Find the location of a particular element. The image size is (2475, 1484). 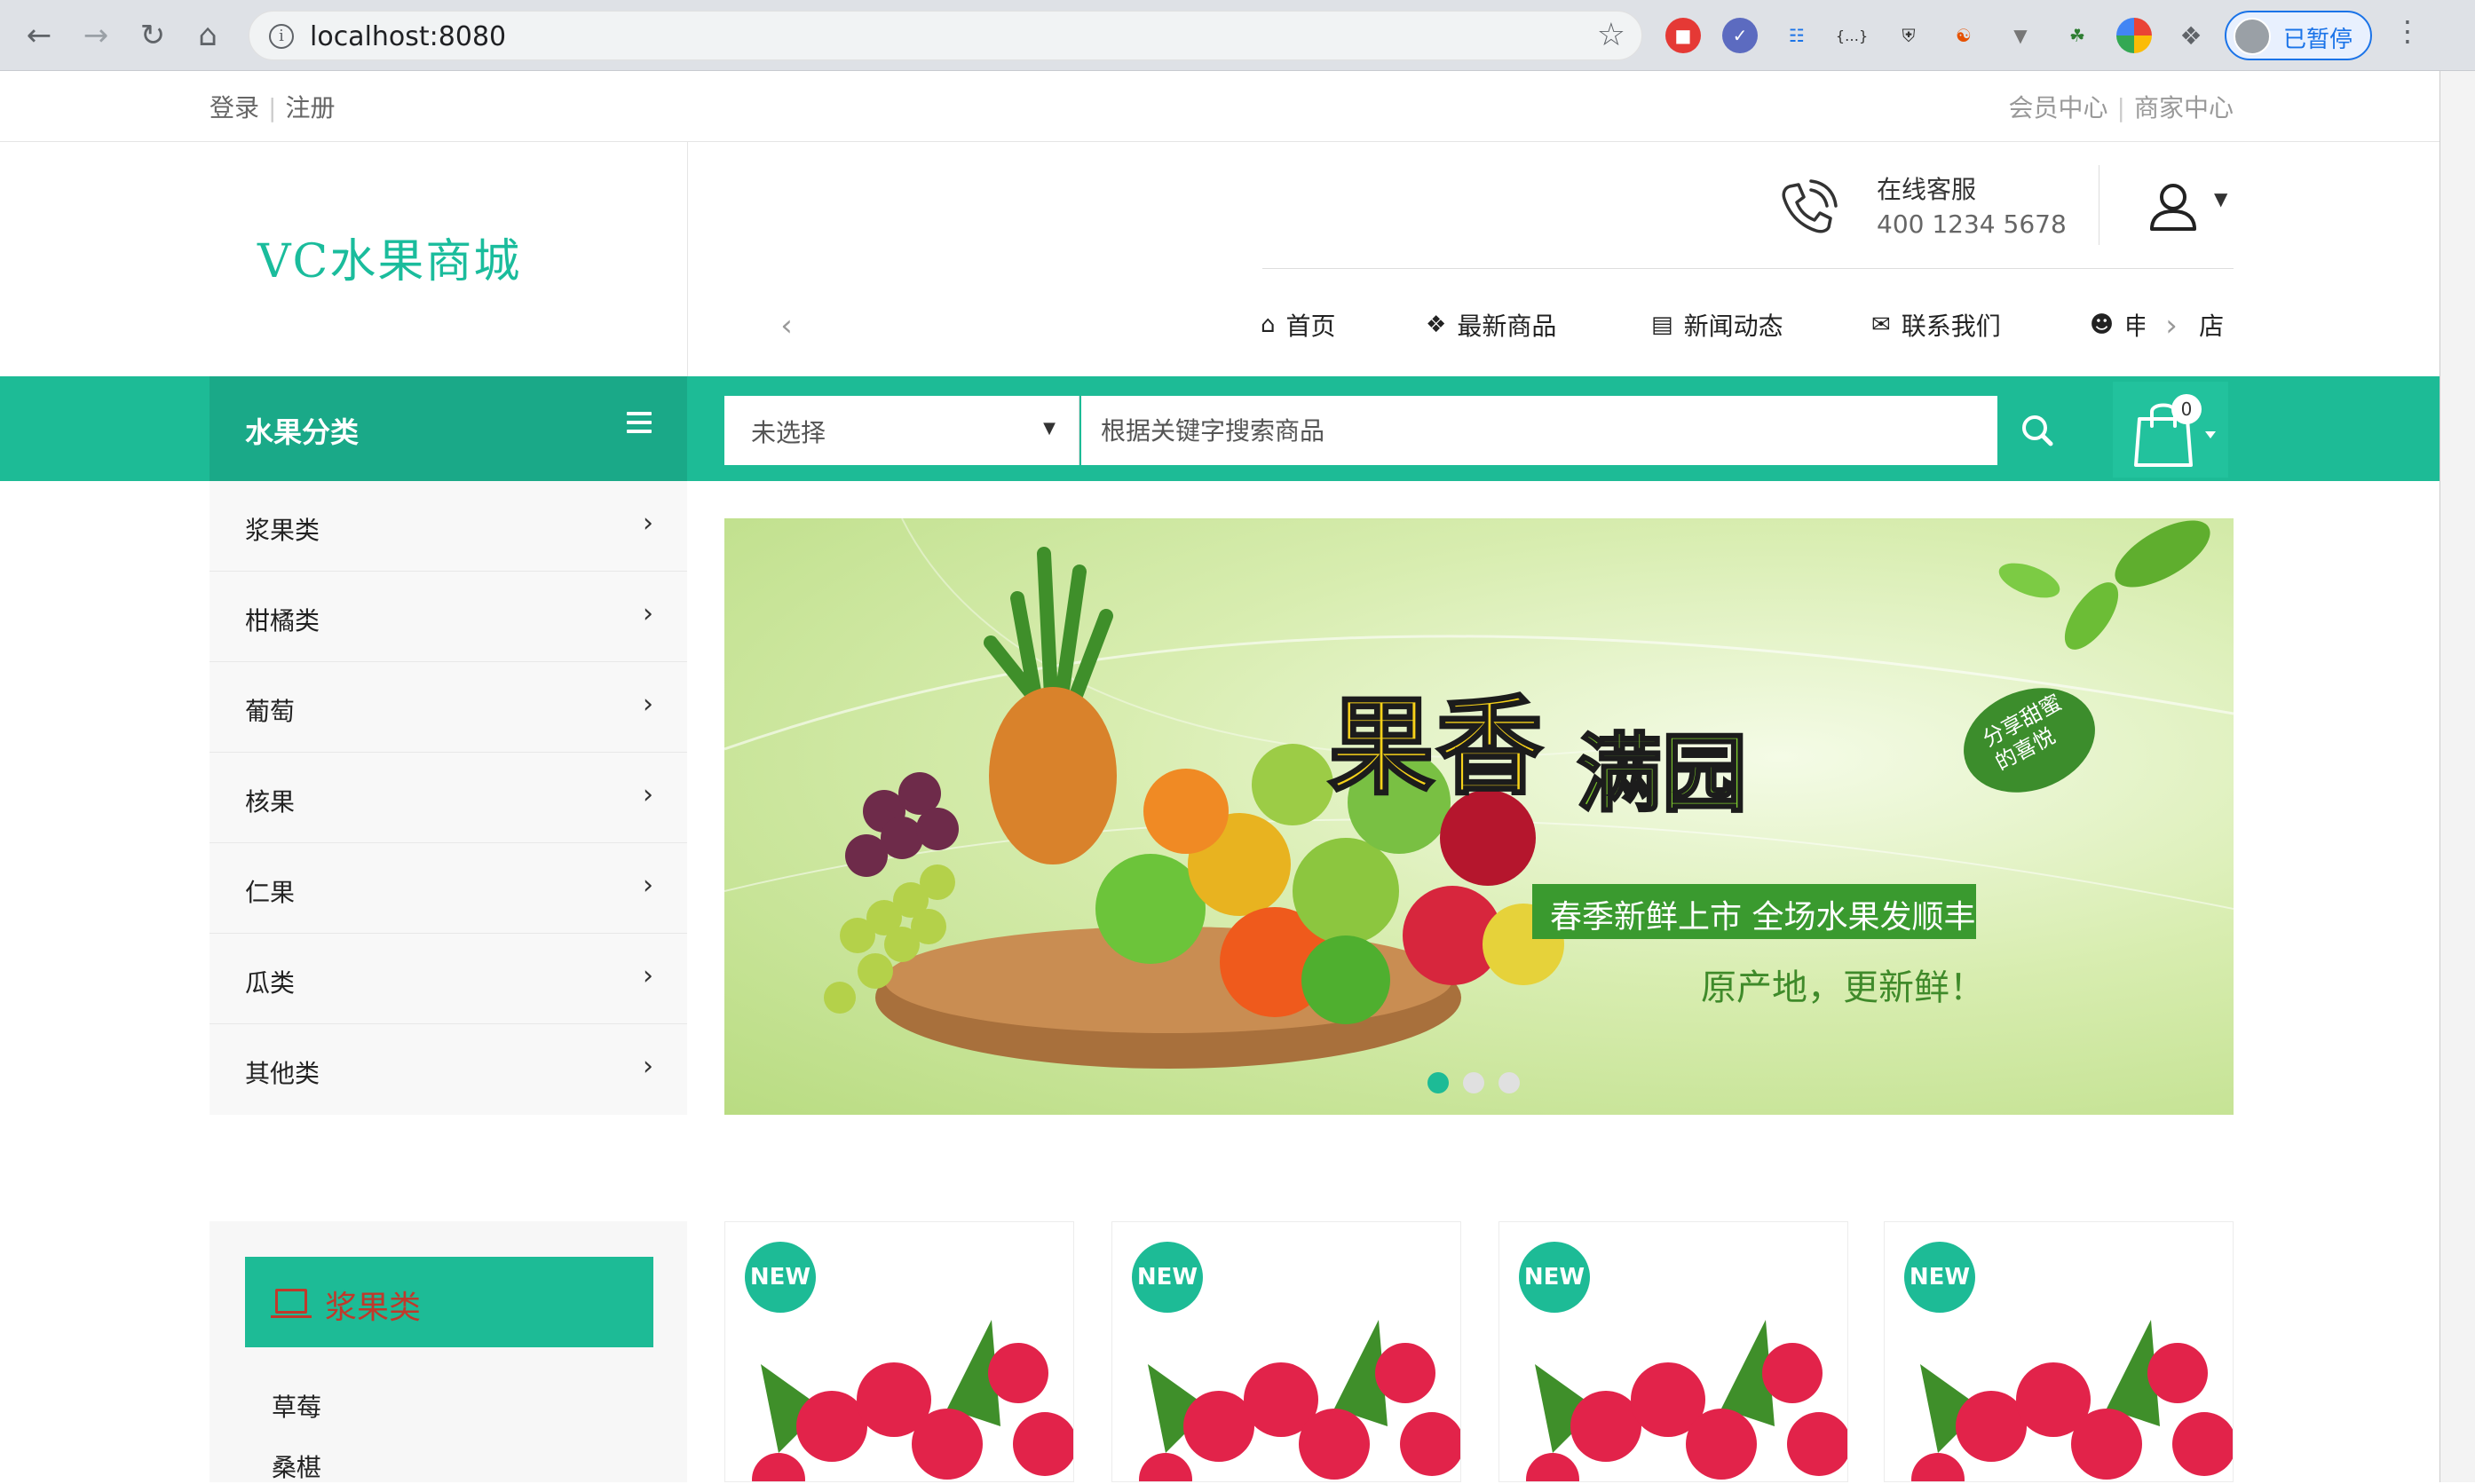

envelope-icon: ✉ is located at coordinates (1881, 325).